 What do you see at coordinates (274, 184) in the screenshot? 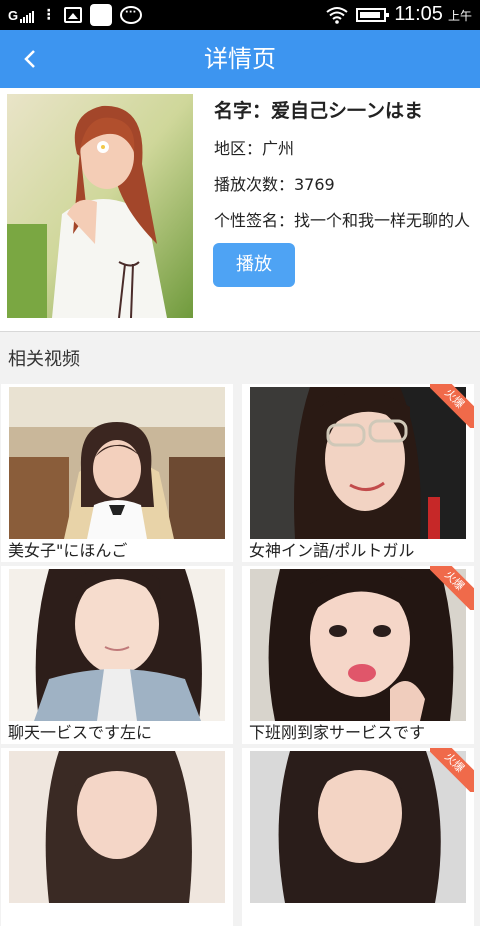
I see `profile-play-count: 播放次数：3769` at bounding box center [274, 184].